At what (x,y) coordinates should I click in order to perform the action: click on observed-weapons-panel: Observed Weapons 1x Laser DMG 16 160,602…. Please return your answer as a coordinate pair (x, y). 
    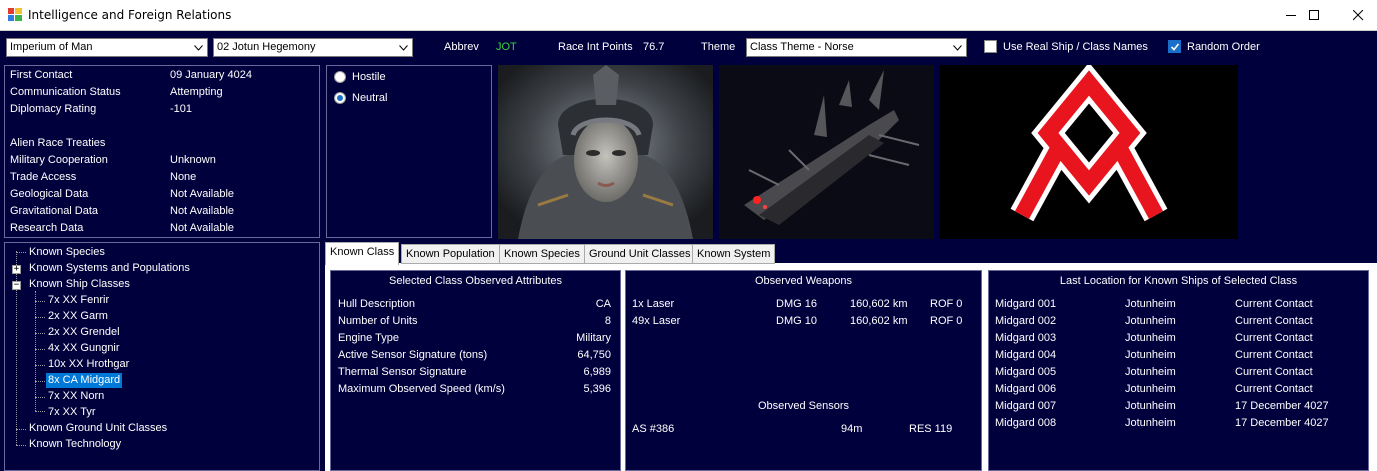
    Looking at the image, I should click on (803, 370).